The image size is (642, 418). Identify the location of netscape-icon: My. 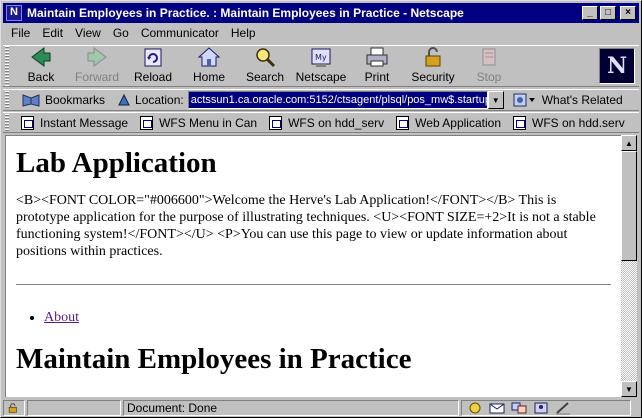
(321, 57).